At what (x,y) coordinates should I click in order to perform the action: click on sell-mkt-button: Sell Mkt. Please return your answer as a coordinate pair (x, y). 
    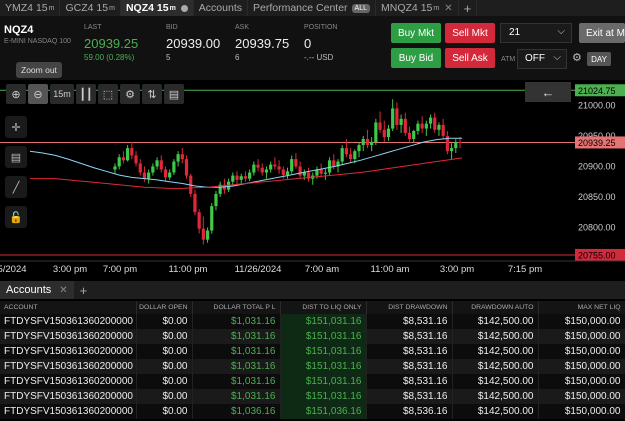
    Looking at the image, I should click on (470, 33).